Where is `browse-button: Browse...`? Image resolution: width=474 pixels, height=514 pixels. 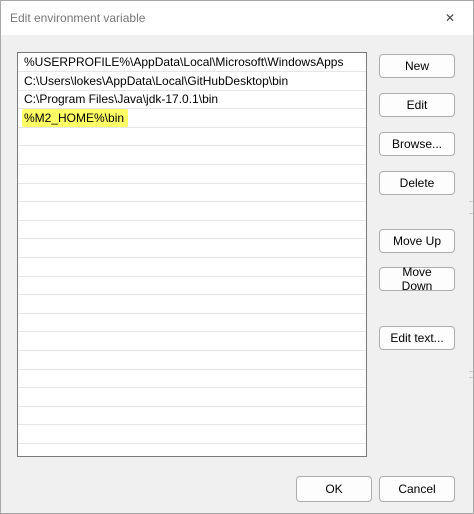
browse-button: Browse... is located at coordinates (417, 144).